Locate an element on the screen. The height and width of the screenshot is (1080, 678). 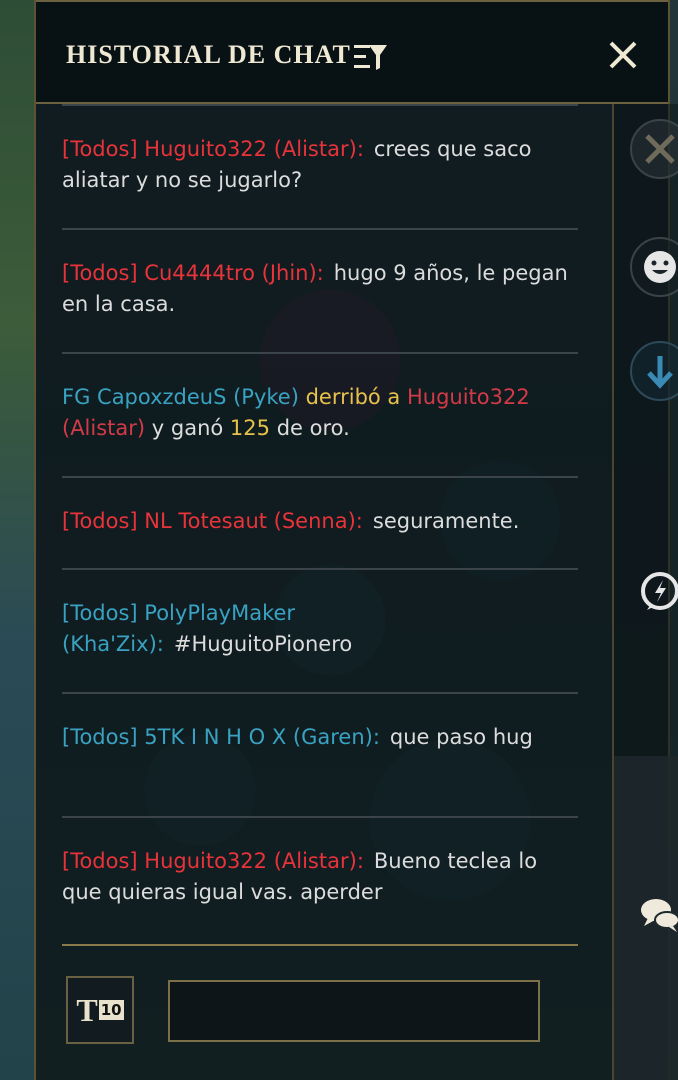
chat-side-rail is located at coordinates (645, 592).